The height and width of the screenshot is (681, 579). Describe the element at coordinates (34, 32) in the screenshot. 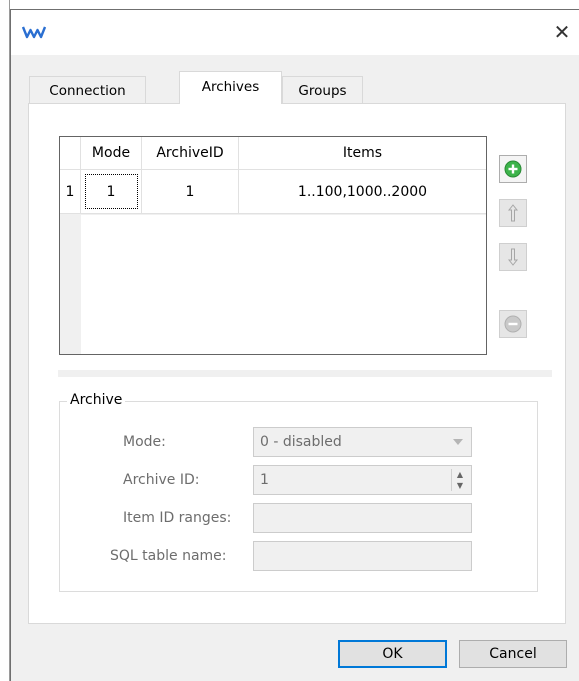

I see `app-logo-icon` at that location.